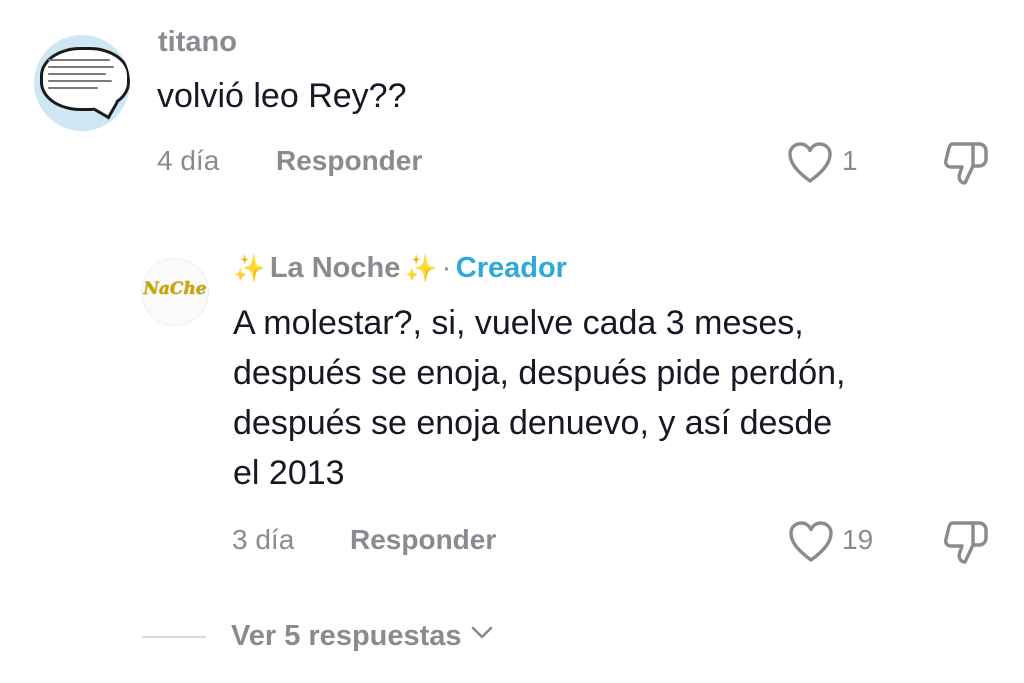 The width and height of the screenshot is (1024, 683). I want to click on comment-username: titano, so click(197, 42).